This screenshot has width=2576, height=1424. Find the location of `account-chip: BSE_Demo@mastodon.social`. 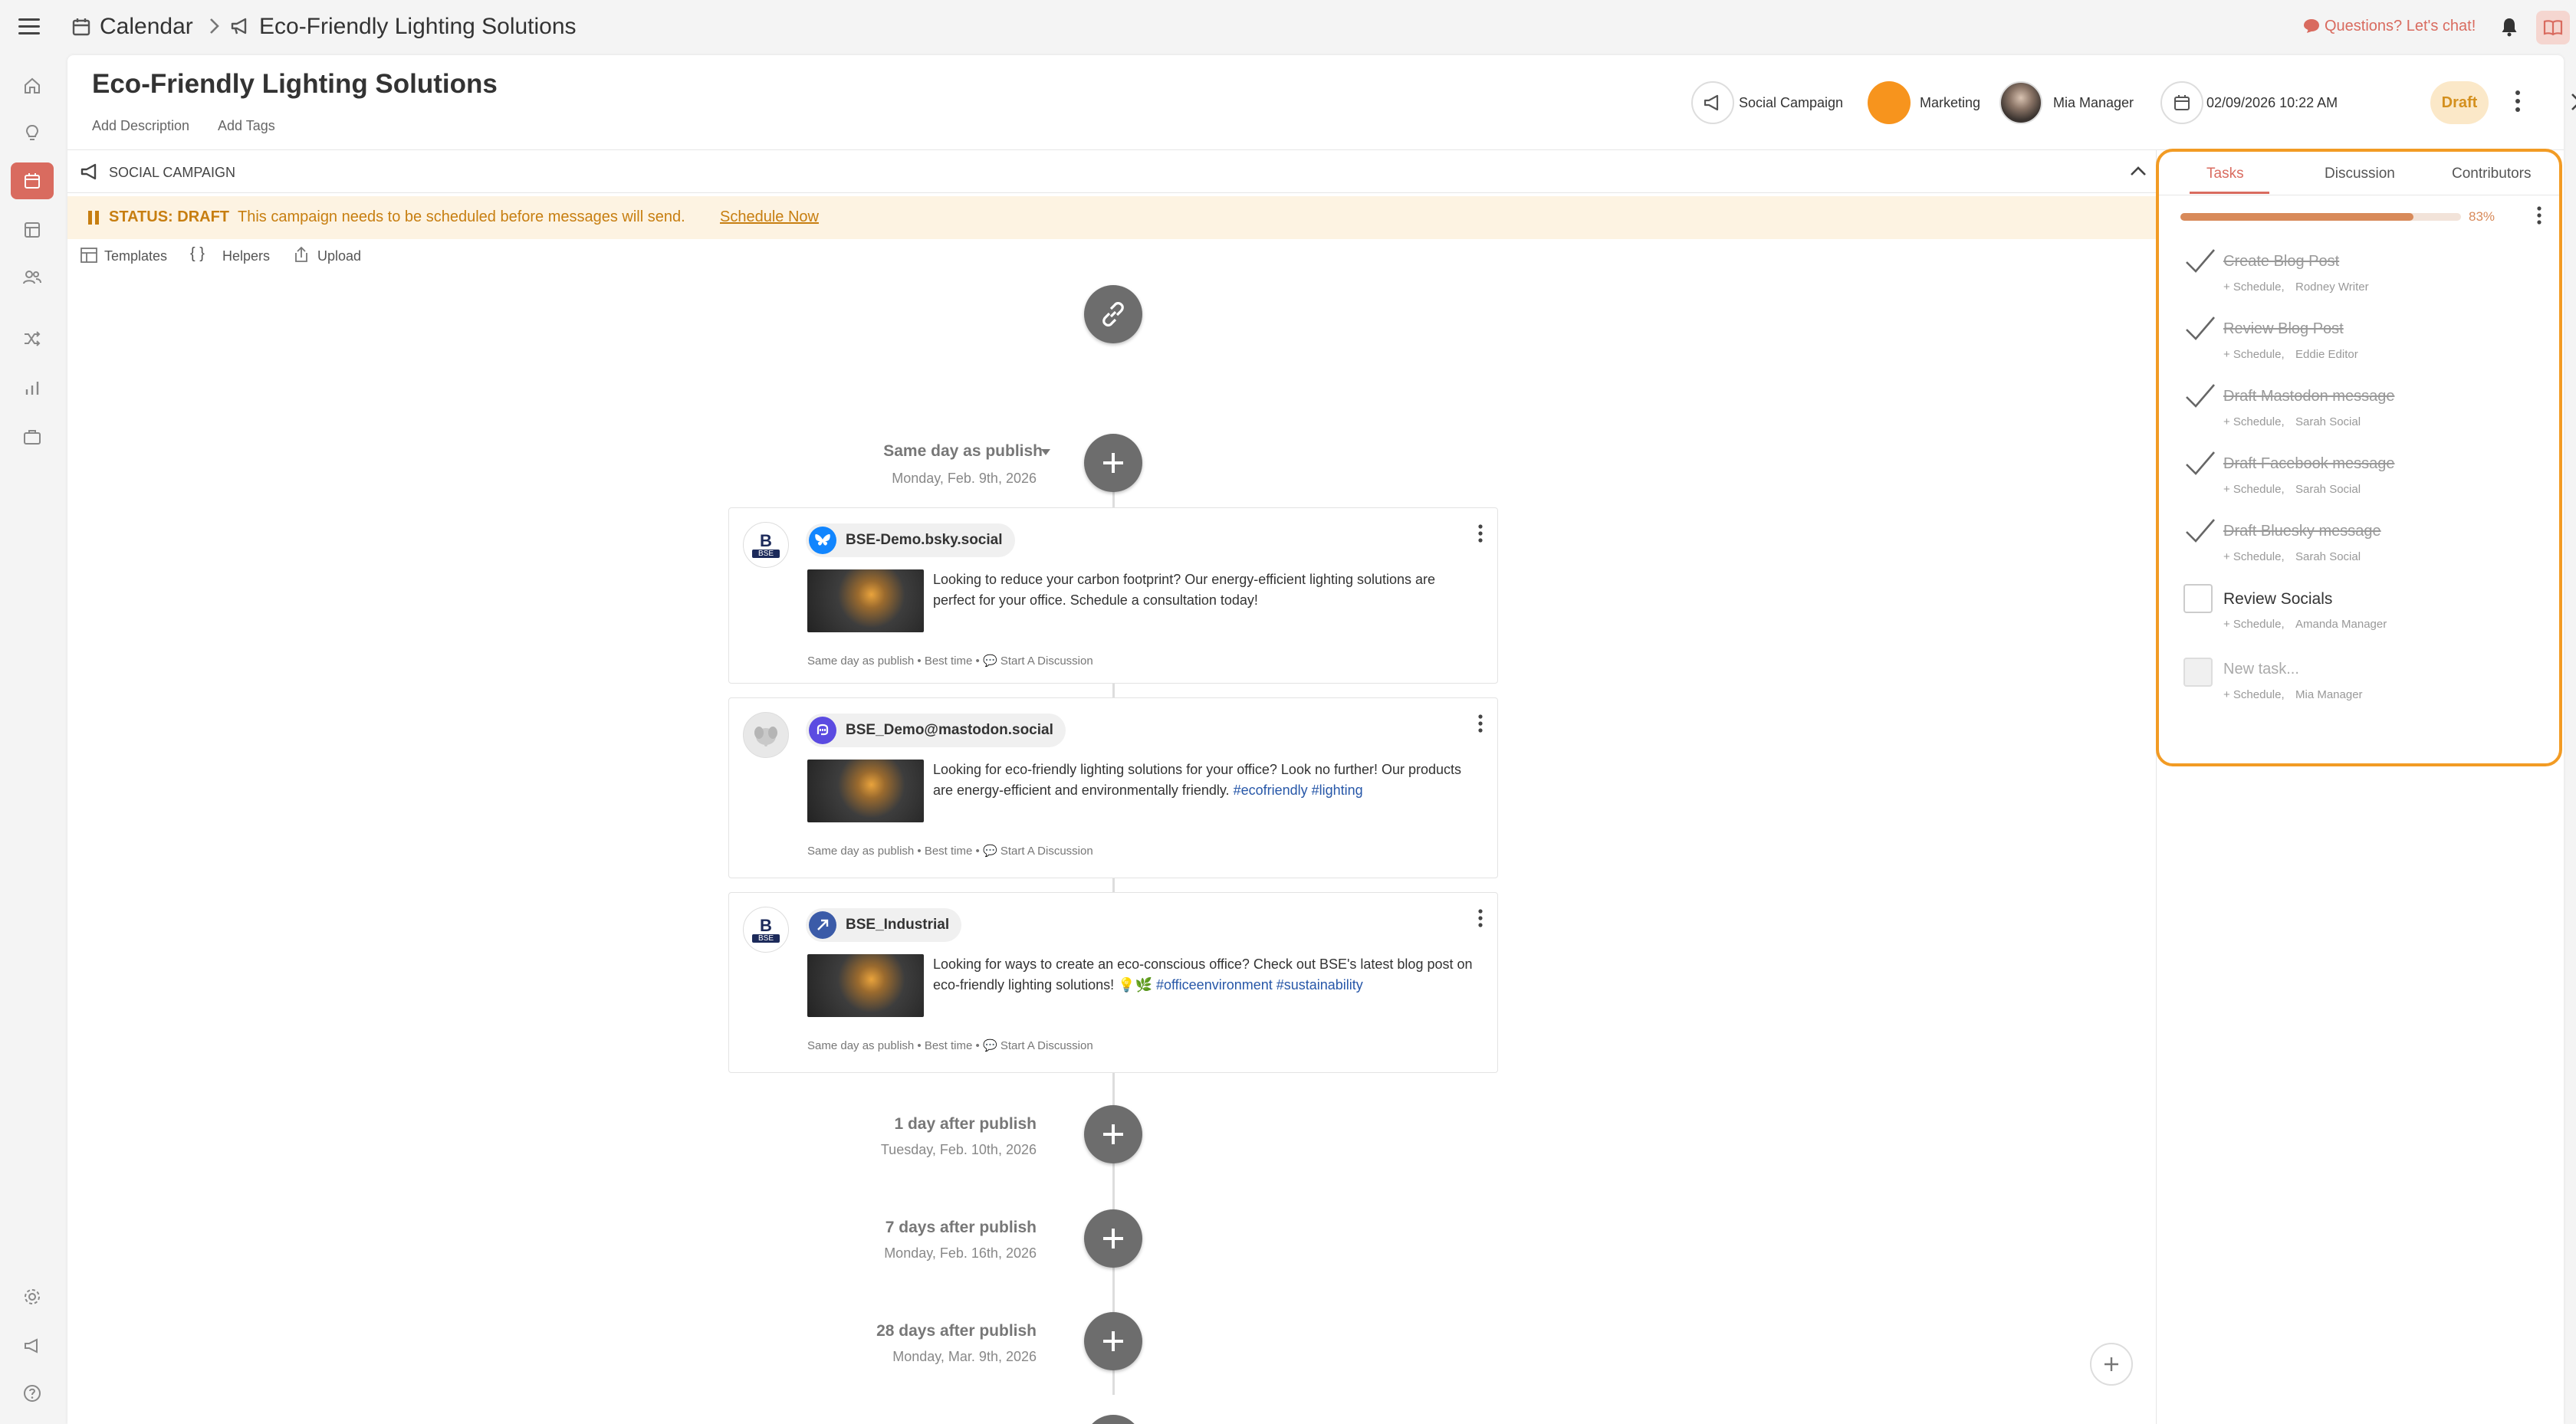

account-chip: BSE_Demo@mastodon.social is located at coordinates (936, 731).